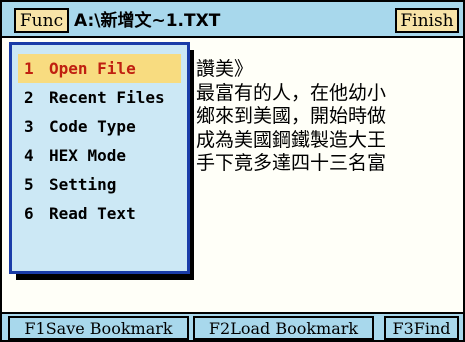 The image size is (465, 342). What do you see at coordinates (88, 155) in the screenshot?
I see `menu-item-label: HEX Mode` at bounding box center [88, 155].